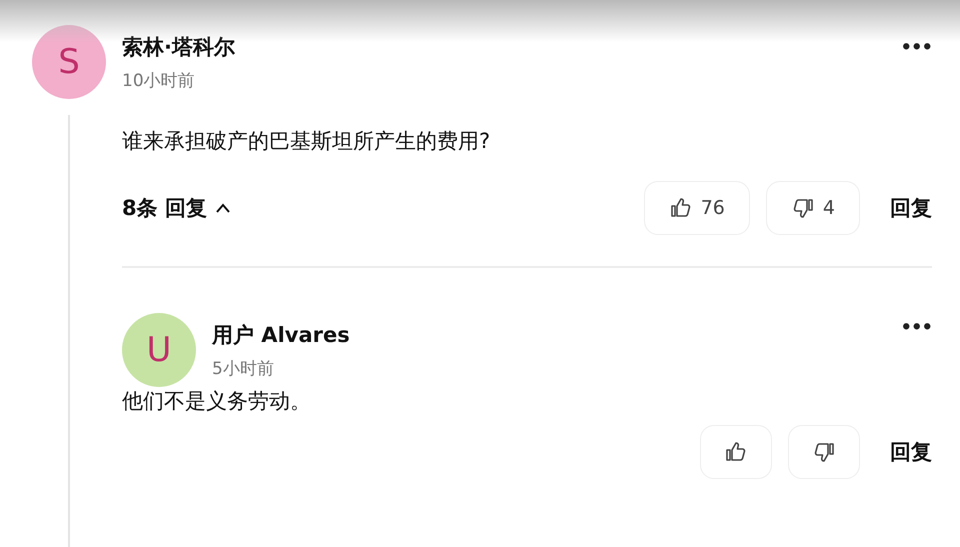  I want to click on author-name: 用户 Alvares, so click(281, 335).